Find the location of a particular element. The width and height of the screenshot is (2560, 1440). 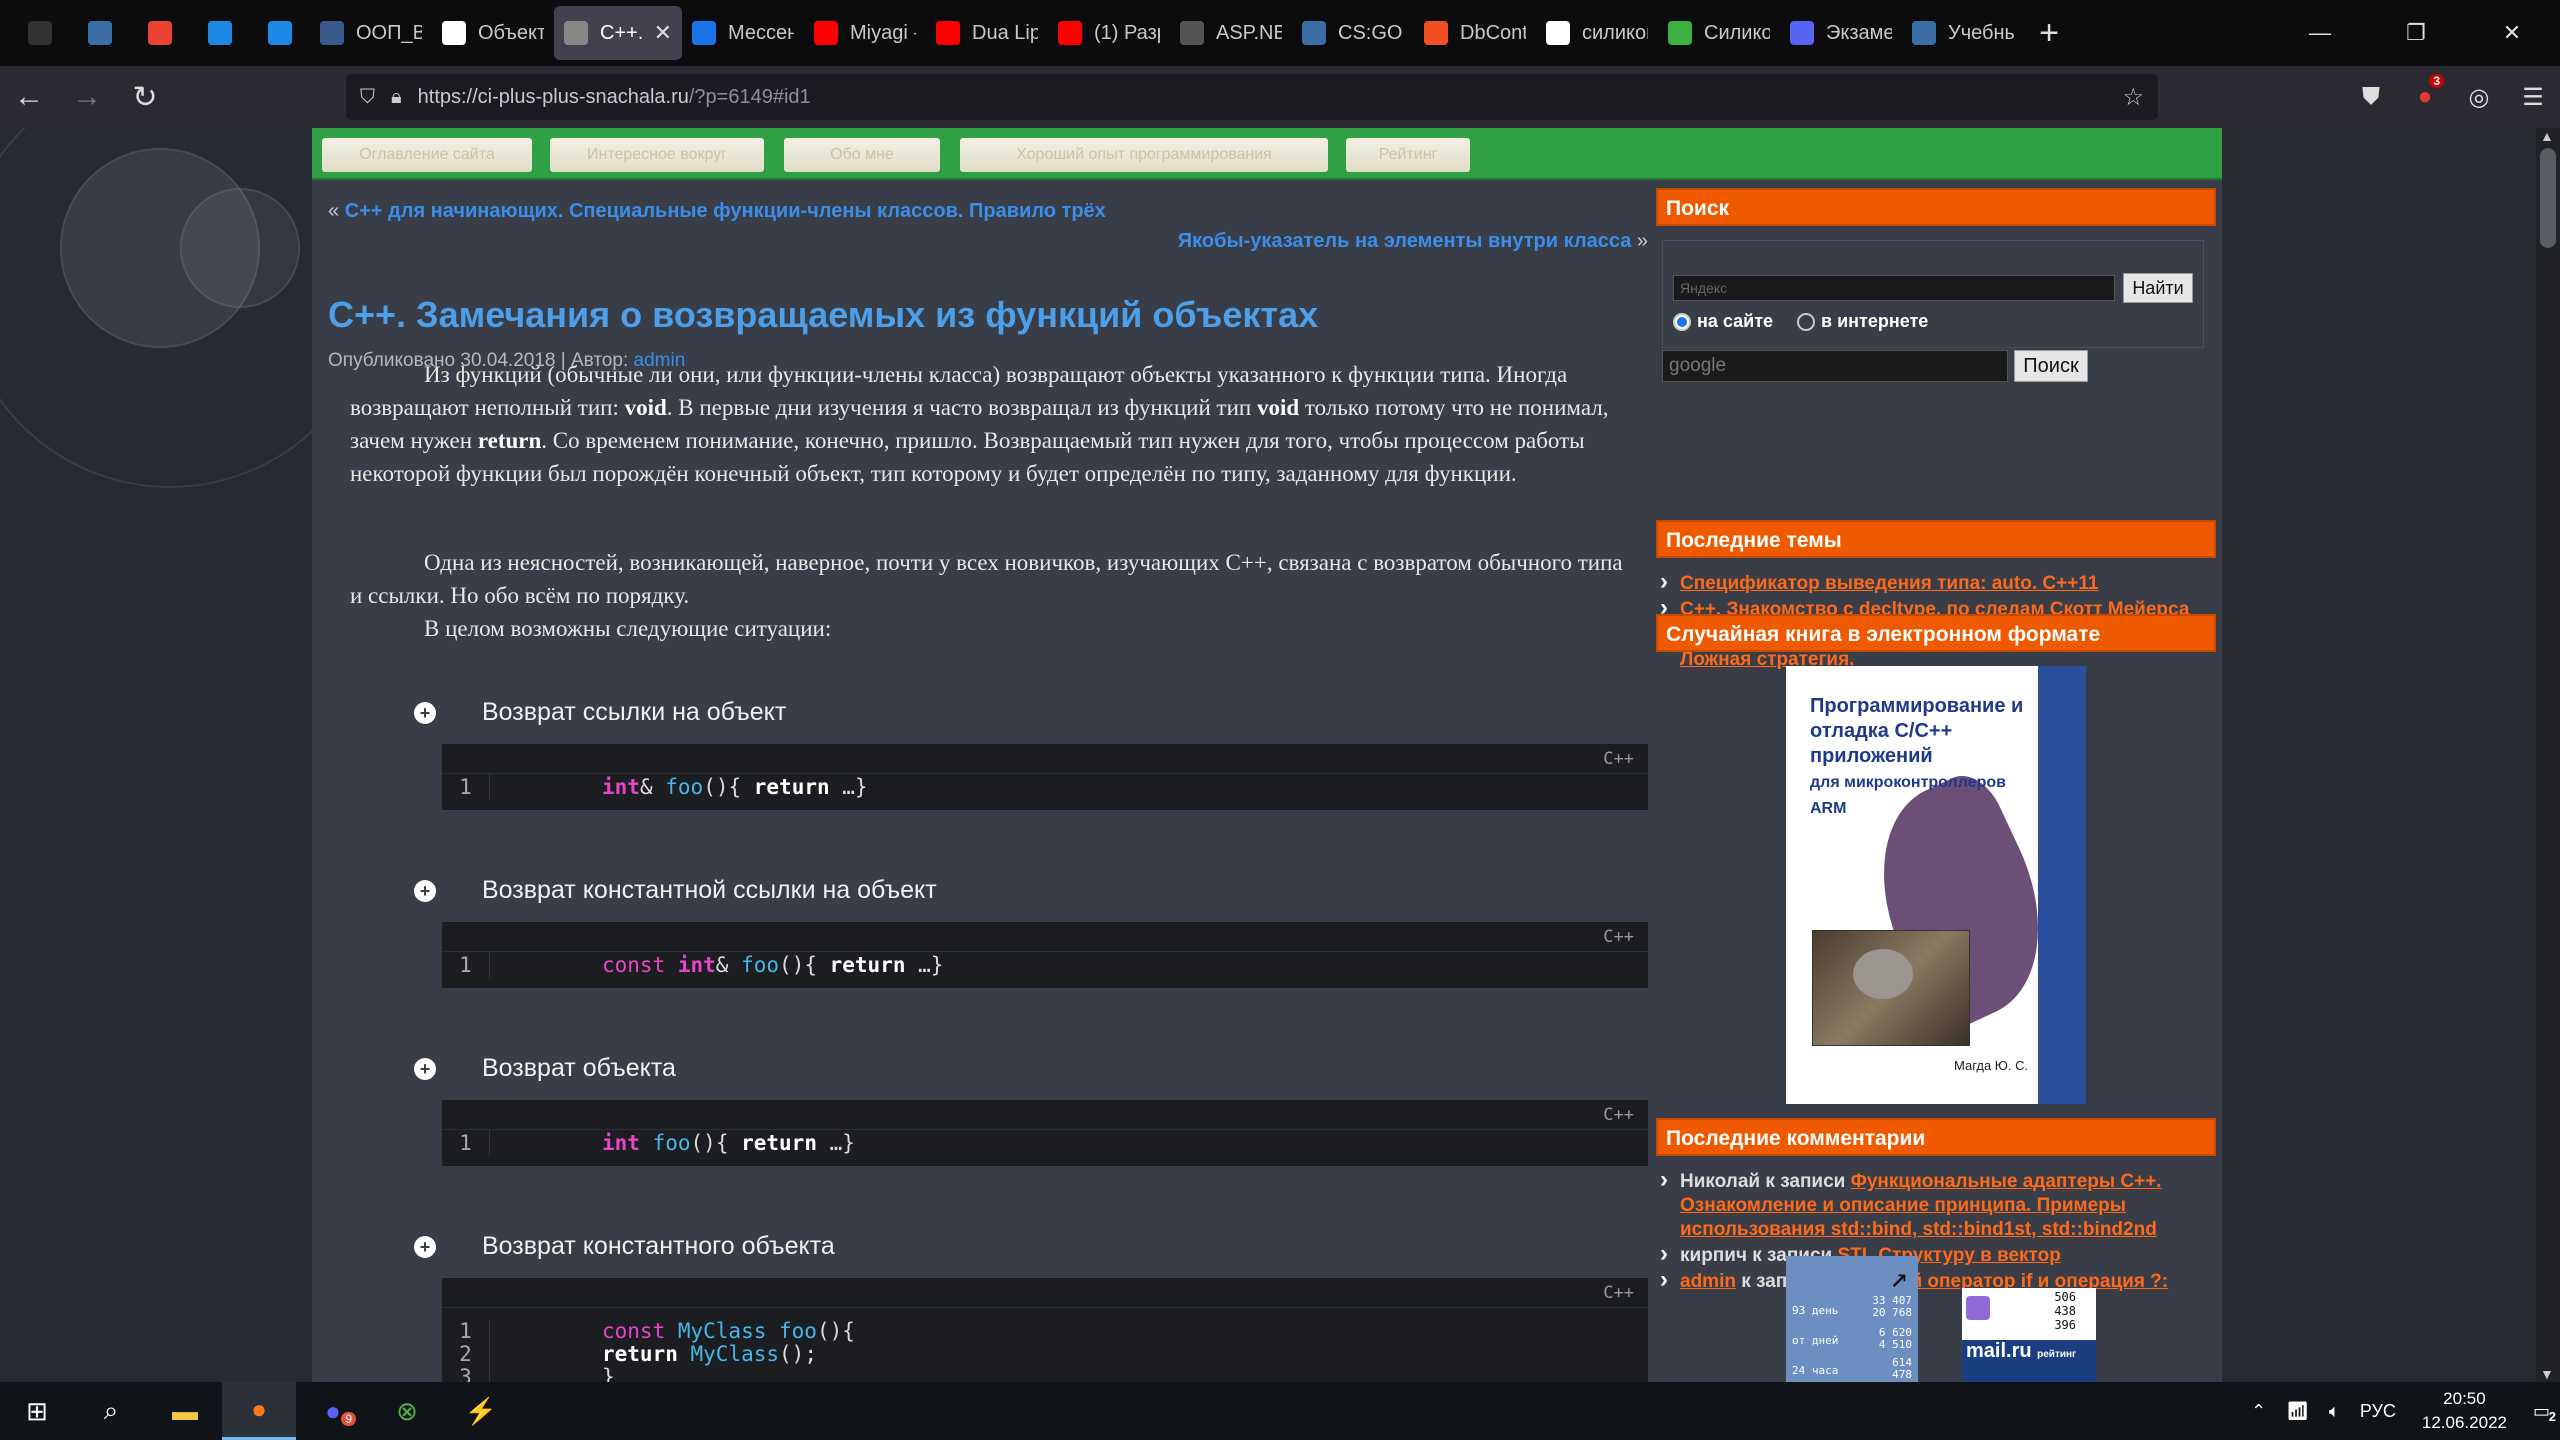

language-indicator: РУС is located at coordinates (2378, 1411).